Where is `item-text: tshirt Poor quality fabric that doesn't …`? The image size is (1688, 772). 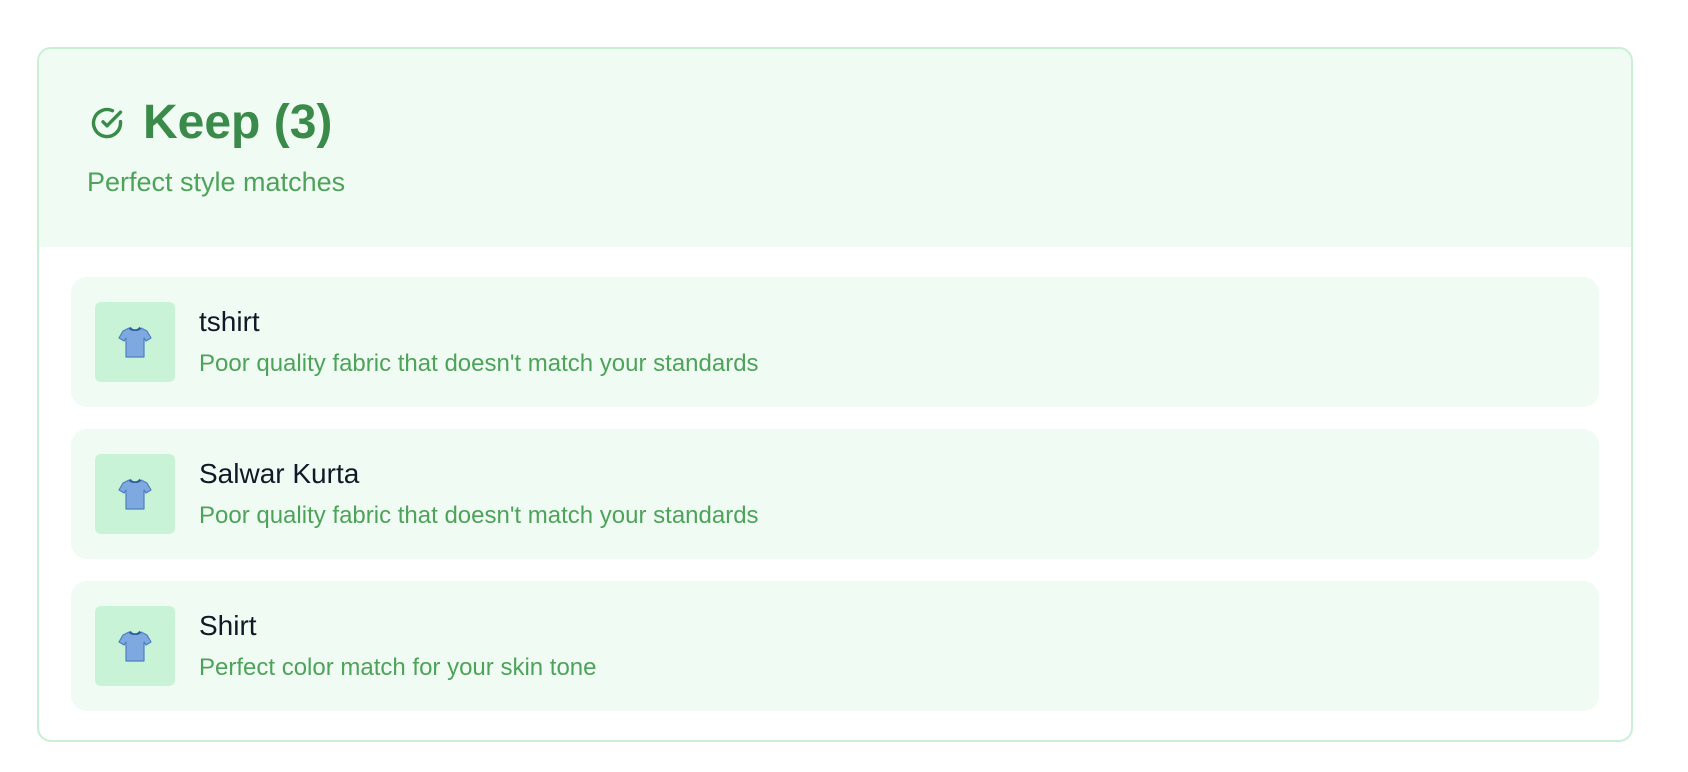 item-text: tshirt Poor quality fabric that doesn't … is located at coordinates (479, 342).